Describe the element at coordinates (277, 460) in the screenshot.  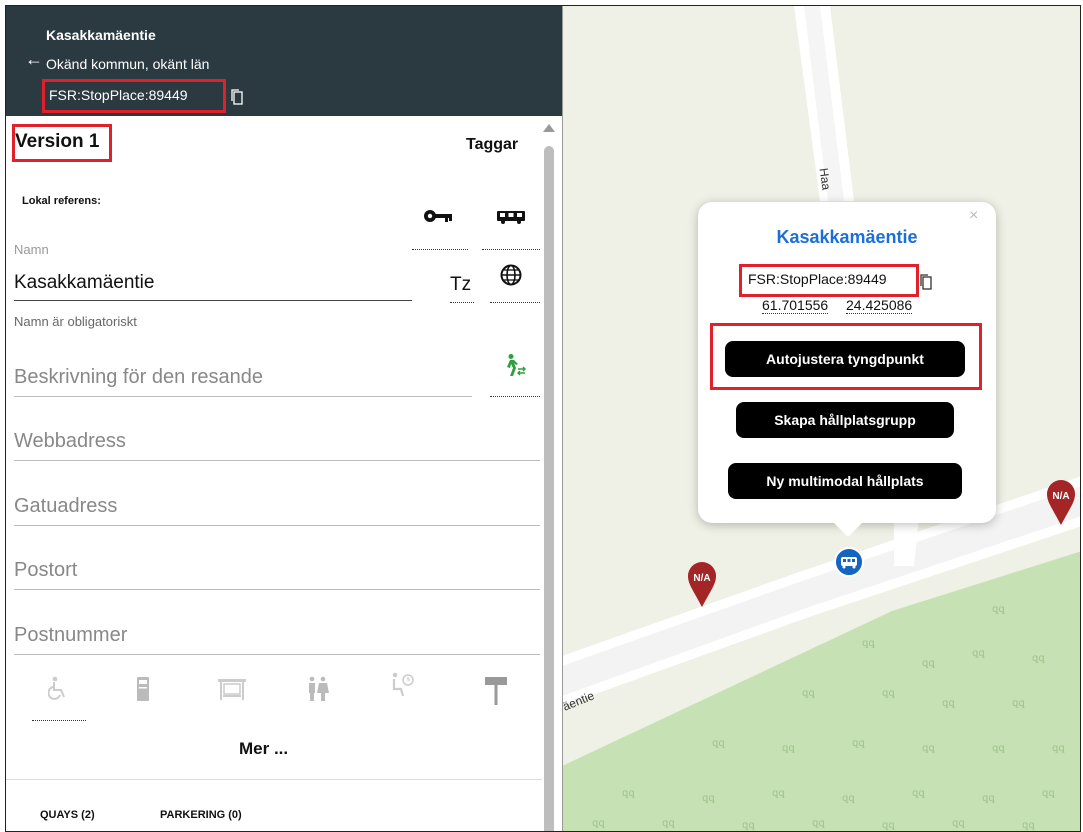
I see `web-underline` at that location.